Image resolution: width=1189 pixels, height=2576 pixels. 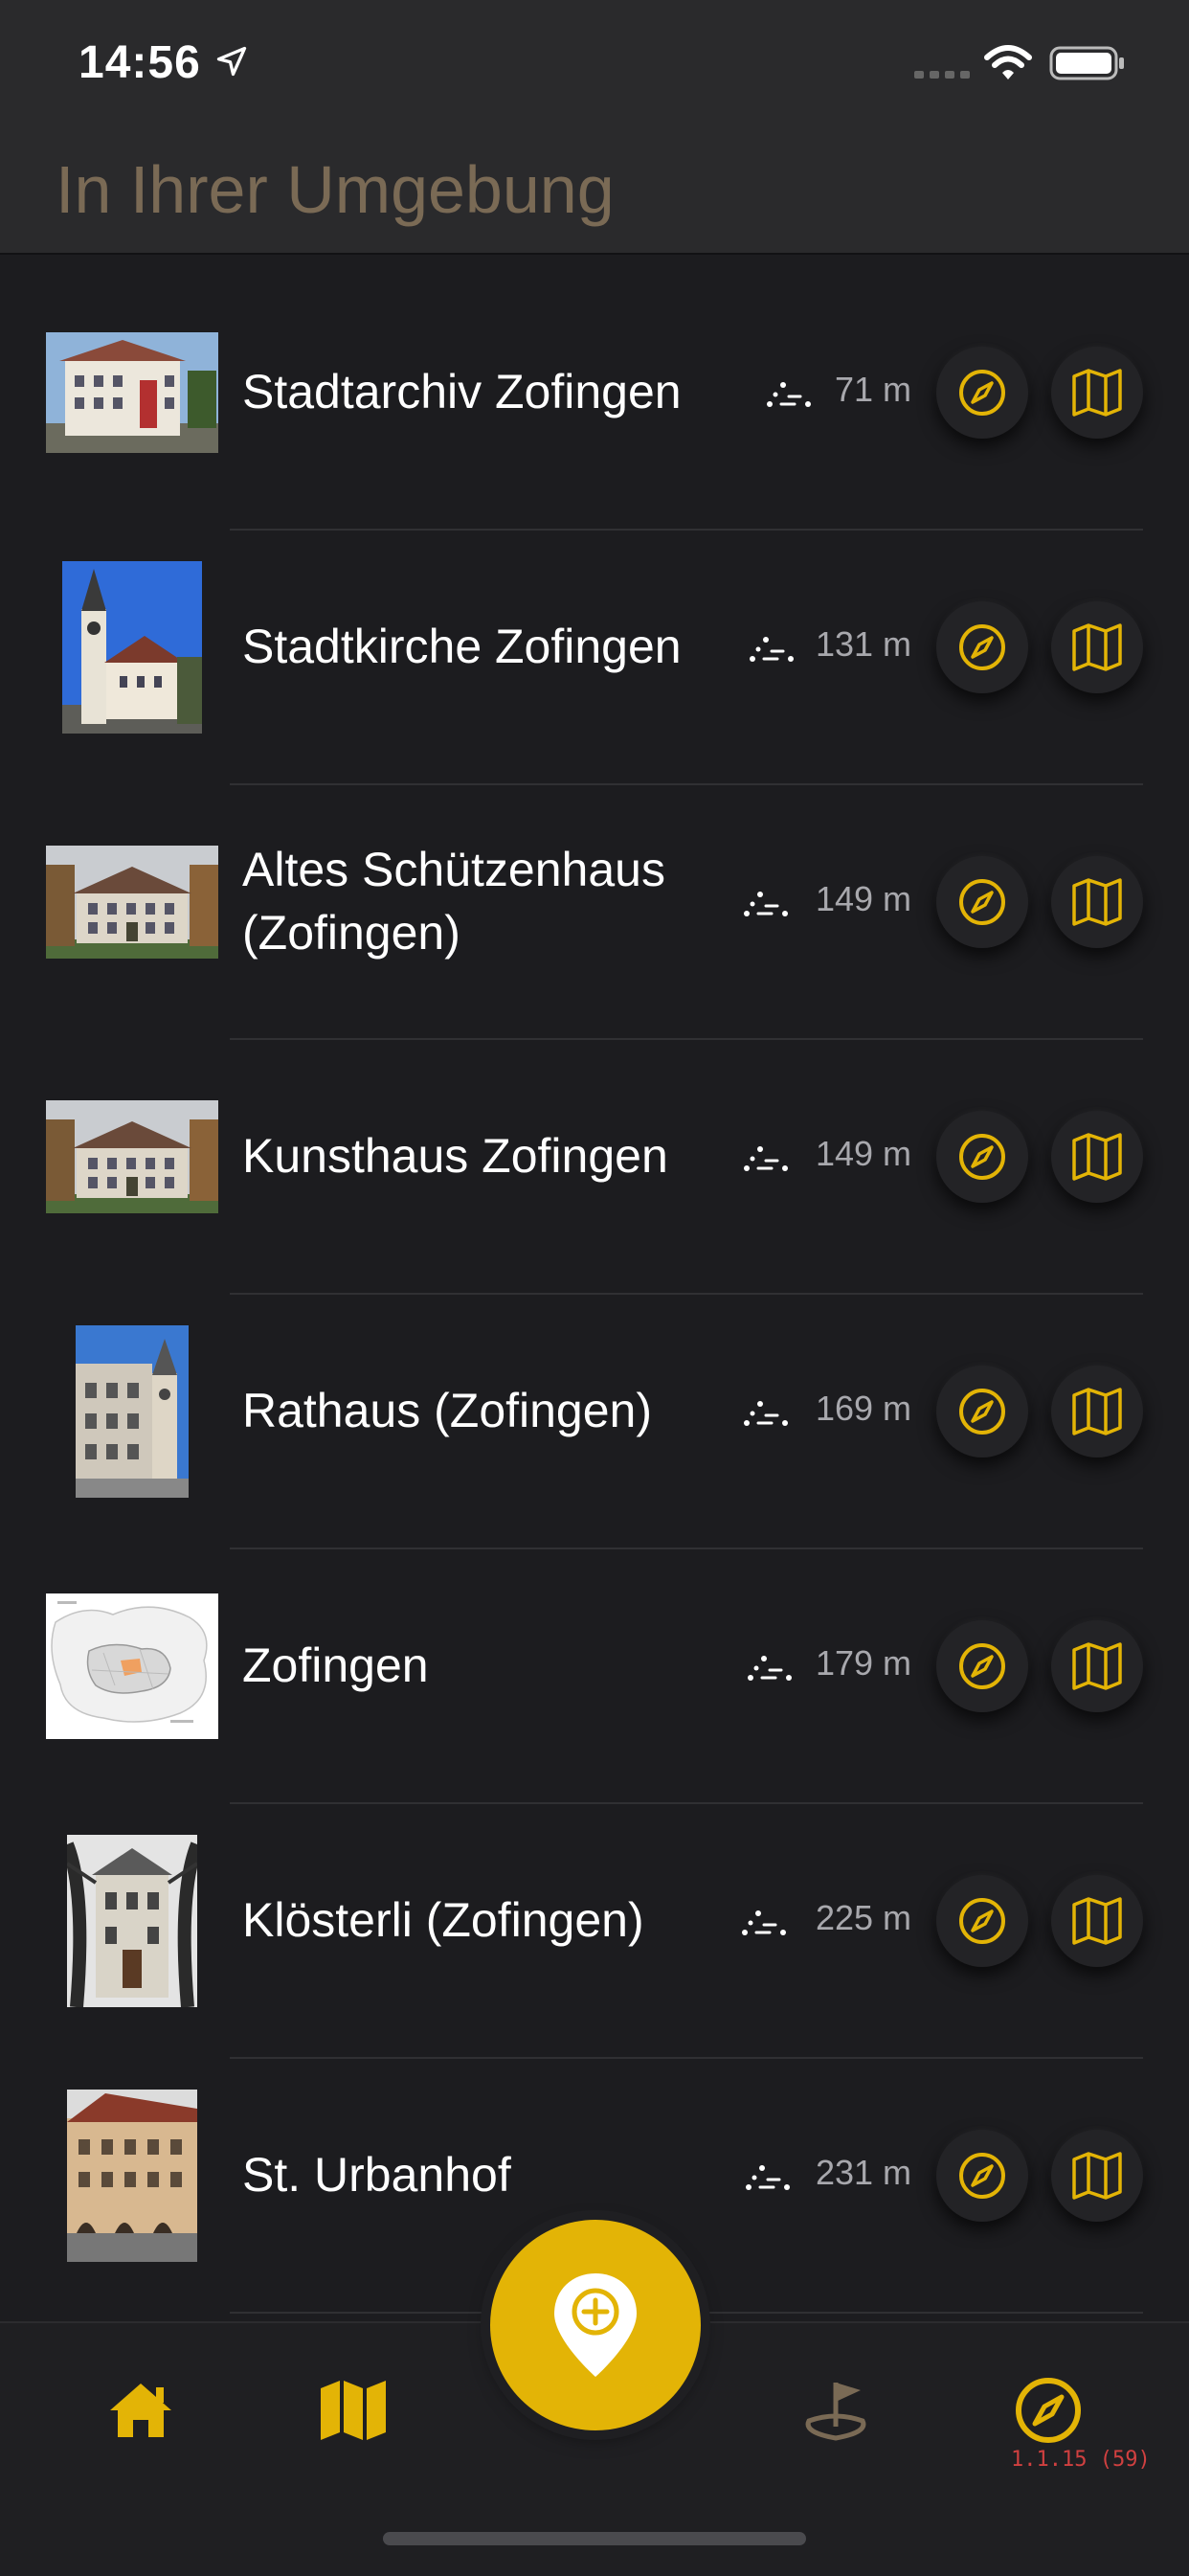 I want to click on place-name: Rathaus (Zofingen), so click(x=481, y=1410).